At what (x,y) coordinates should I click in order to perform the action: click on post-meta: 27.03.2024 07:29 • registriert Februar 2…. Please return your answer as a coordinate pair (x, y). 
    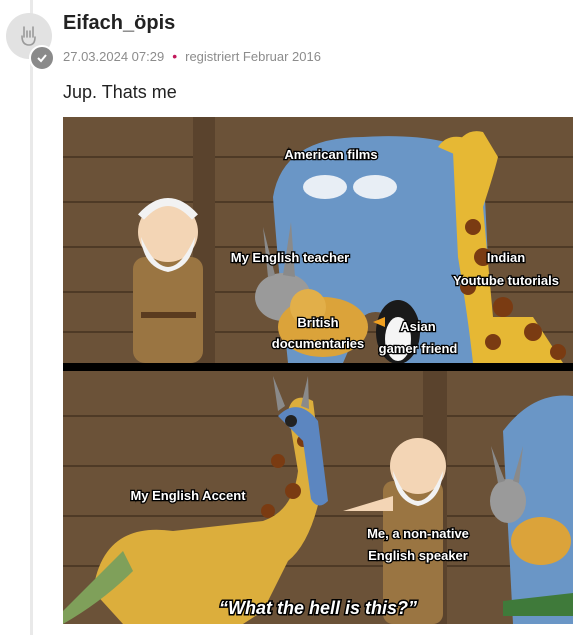
    Looking at the image, I should click on (192, 56).